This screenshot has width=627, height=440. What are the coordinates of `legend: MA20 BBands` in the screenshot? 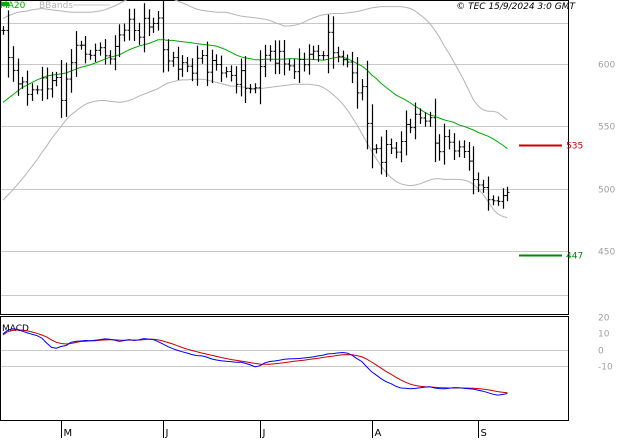 It's located at (55, 6).